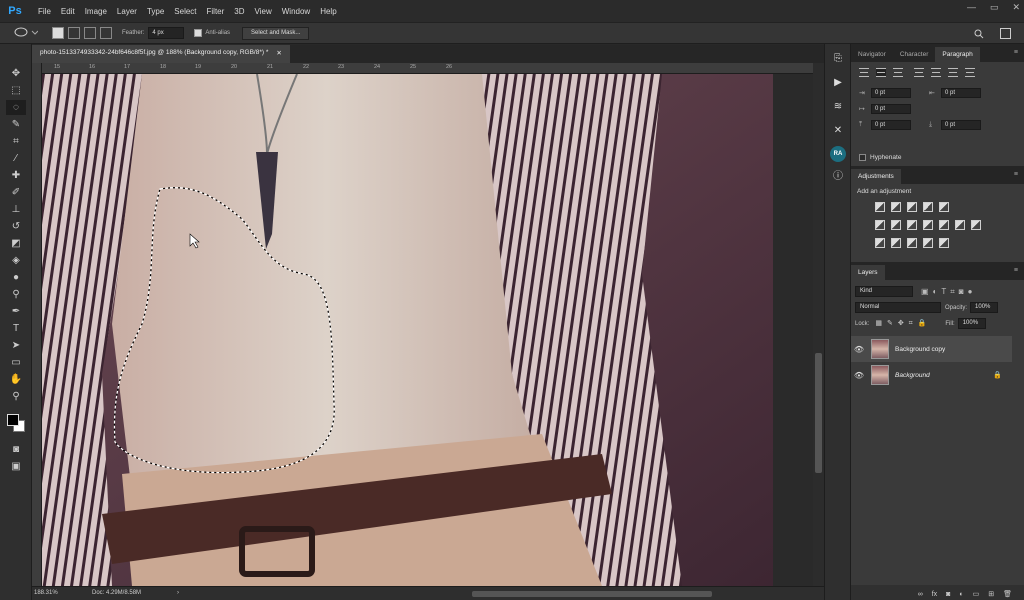 The height and width of the screenshot is (600, 1024). Describe the element at coordinates (818, 324) in the screenshot. I see `vertical-scrollbar` at that location.